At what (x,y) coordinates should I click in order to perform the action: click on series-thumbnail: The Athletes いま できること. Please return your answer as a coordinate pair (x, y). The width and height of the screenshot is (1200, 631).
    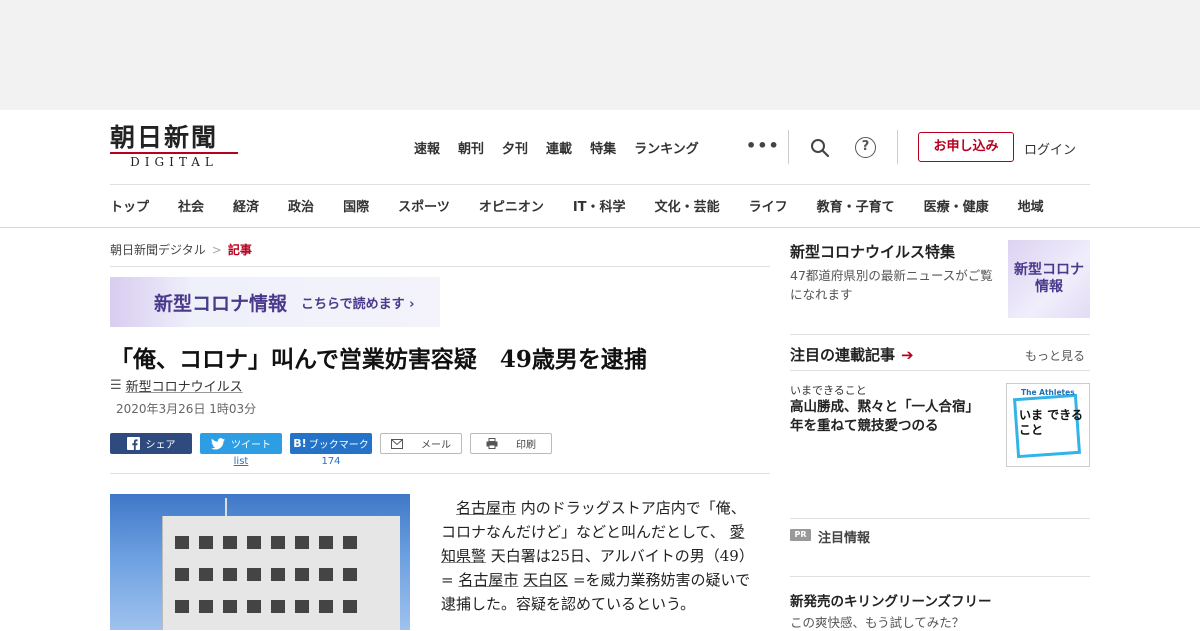
    Looking at the image, I should click on (1048, 425).